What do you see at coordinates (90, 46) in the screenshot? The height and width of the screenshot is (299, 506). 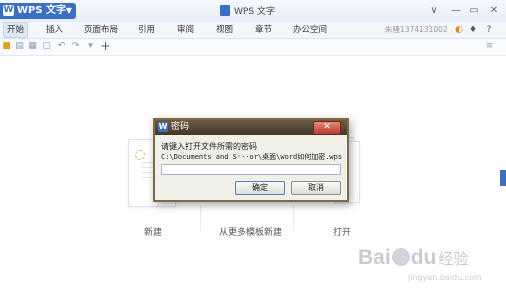 I see `dropdown-icon: ▾` at bounding box center [90, 46].